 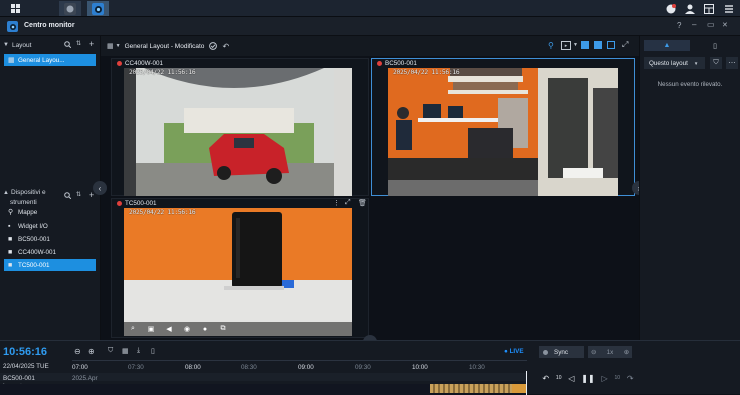 What do you see at coordinates (263, 389) in the screenshot?
I see `recording-track` at bounding box center [263, 389].